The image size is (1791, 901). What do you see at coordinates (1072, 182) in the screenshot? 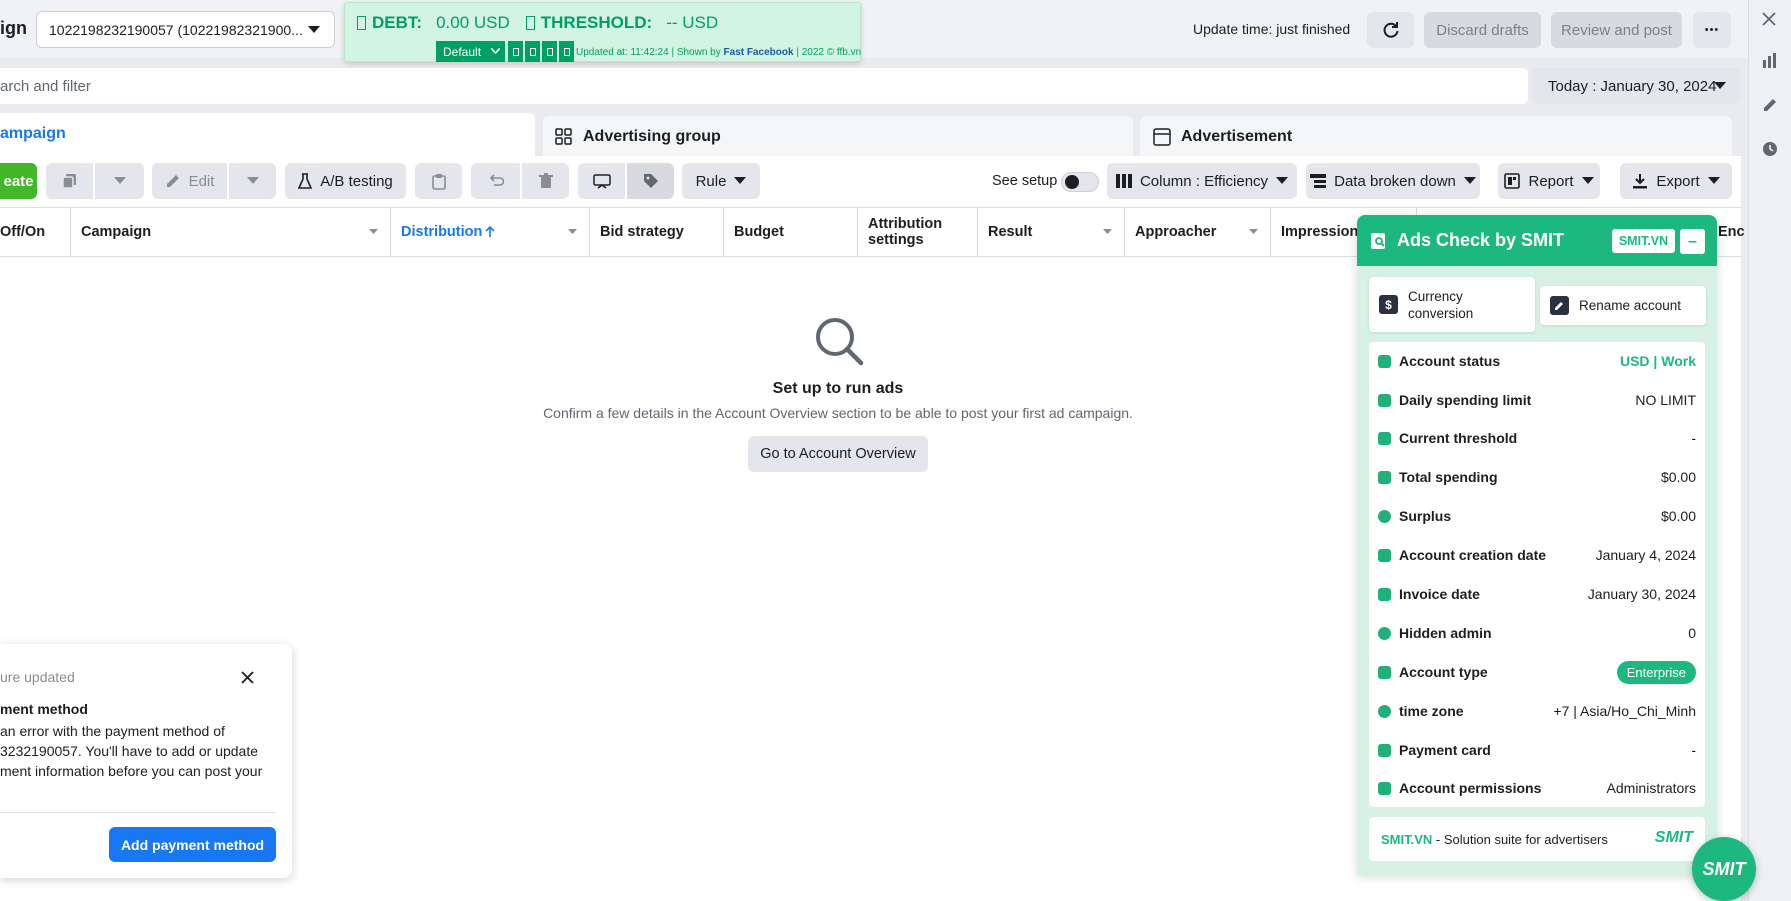
I see `toggle-knob` at bounding box center [1072, 182].